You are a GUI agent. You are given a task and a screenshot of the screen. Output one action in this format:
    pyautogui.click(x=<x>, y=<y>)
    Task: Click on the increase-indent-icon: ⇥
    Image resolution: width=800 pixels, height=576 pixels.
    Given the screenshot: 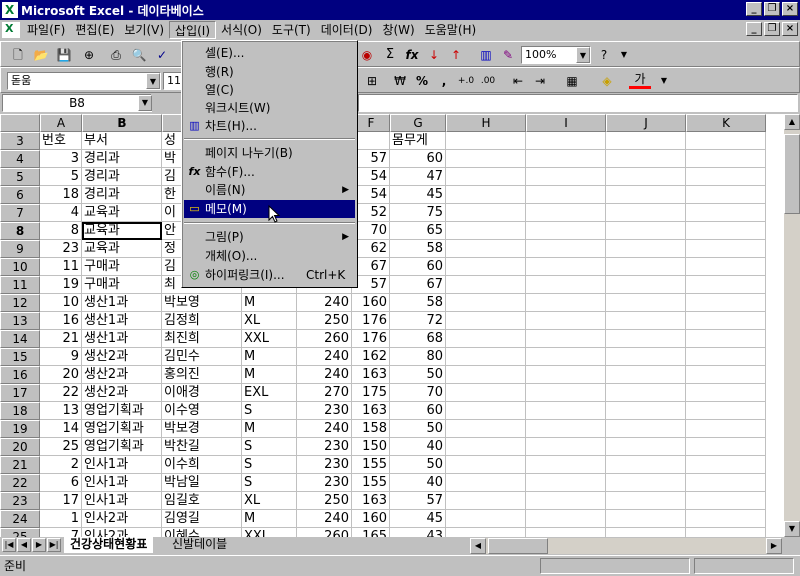 What is the action you would take?
    pyautogui.click(x=540, y=81)
    